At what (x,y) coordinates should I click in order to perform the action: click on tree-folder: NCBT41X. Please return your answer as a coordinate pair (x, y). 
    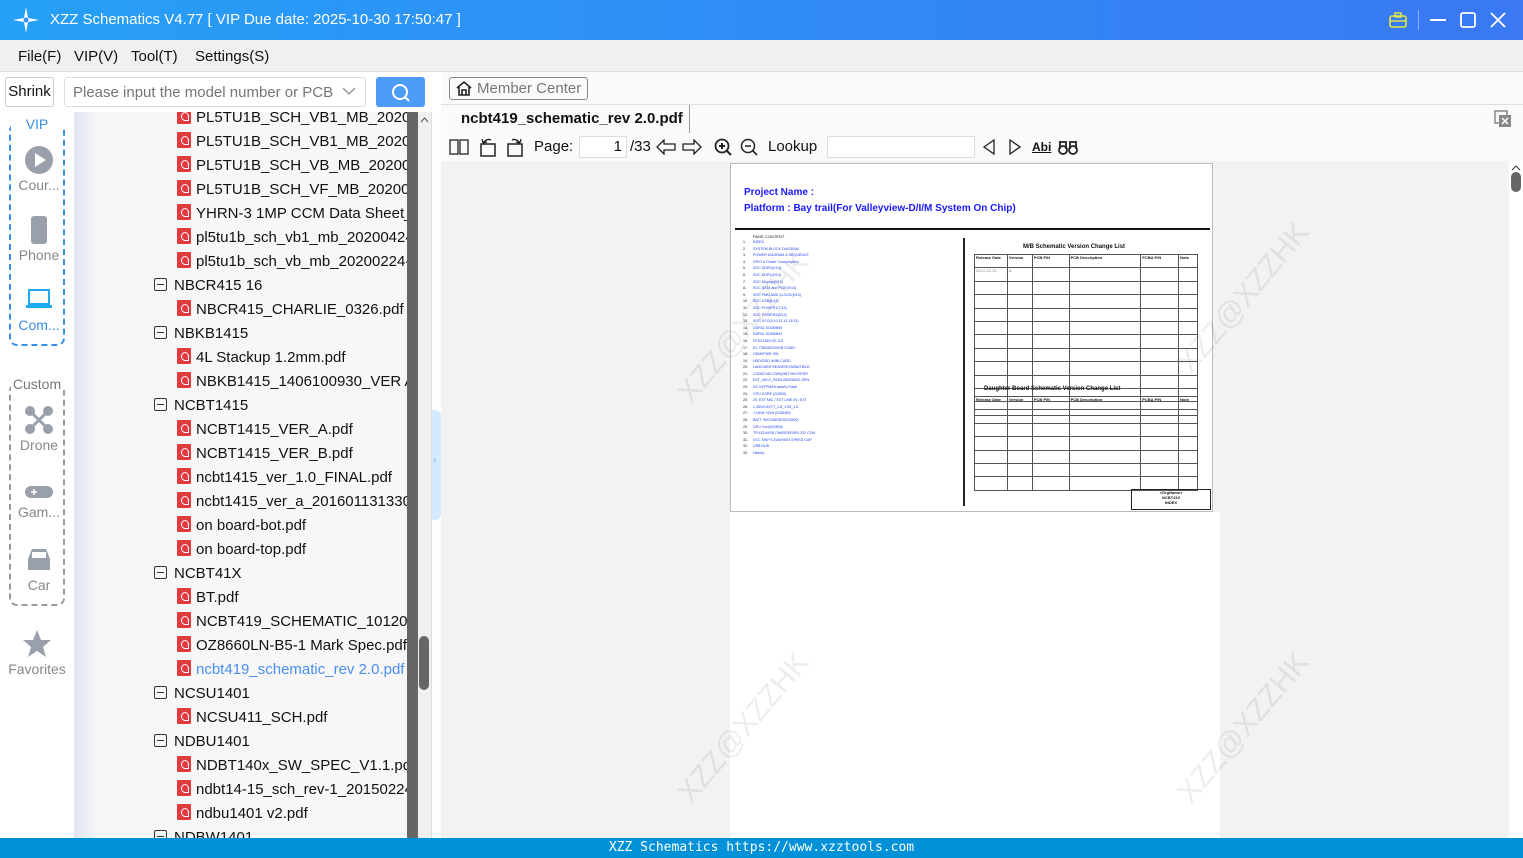
    Looking at the image, I should click on (198, 574).